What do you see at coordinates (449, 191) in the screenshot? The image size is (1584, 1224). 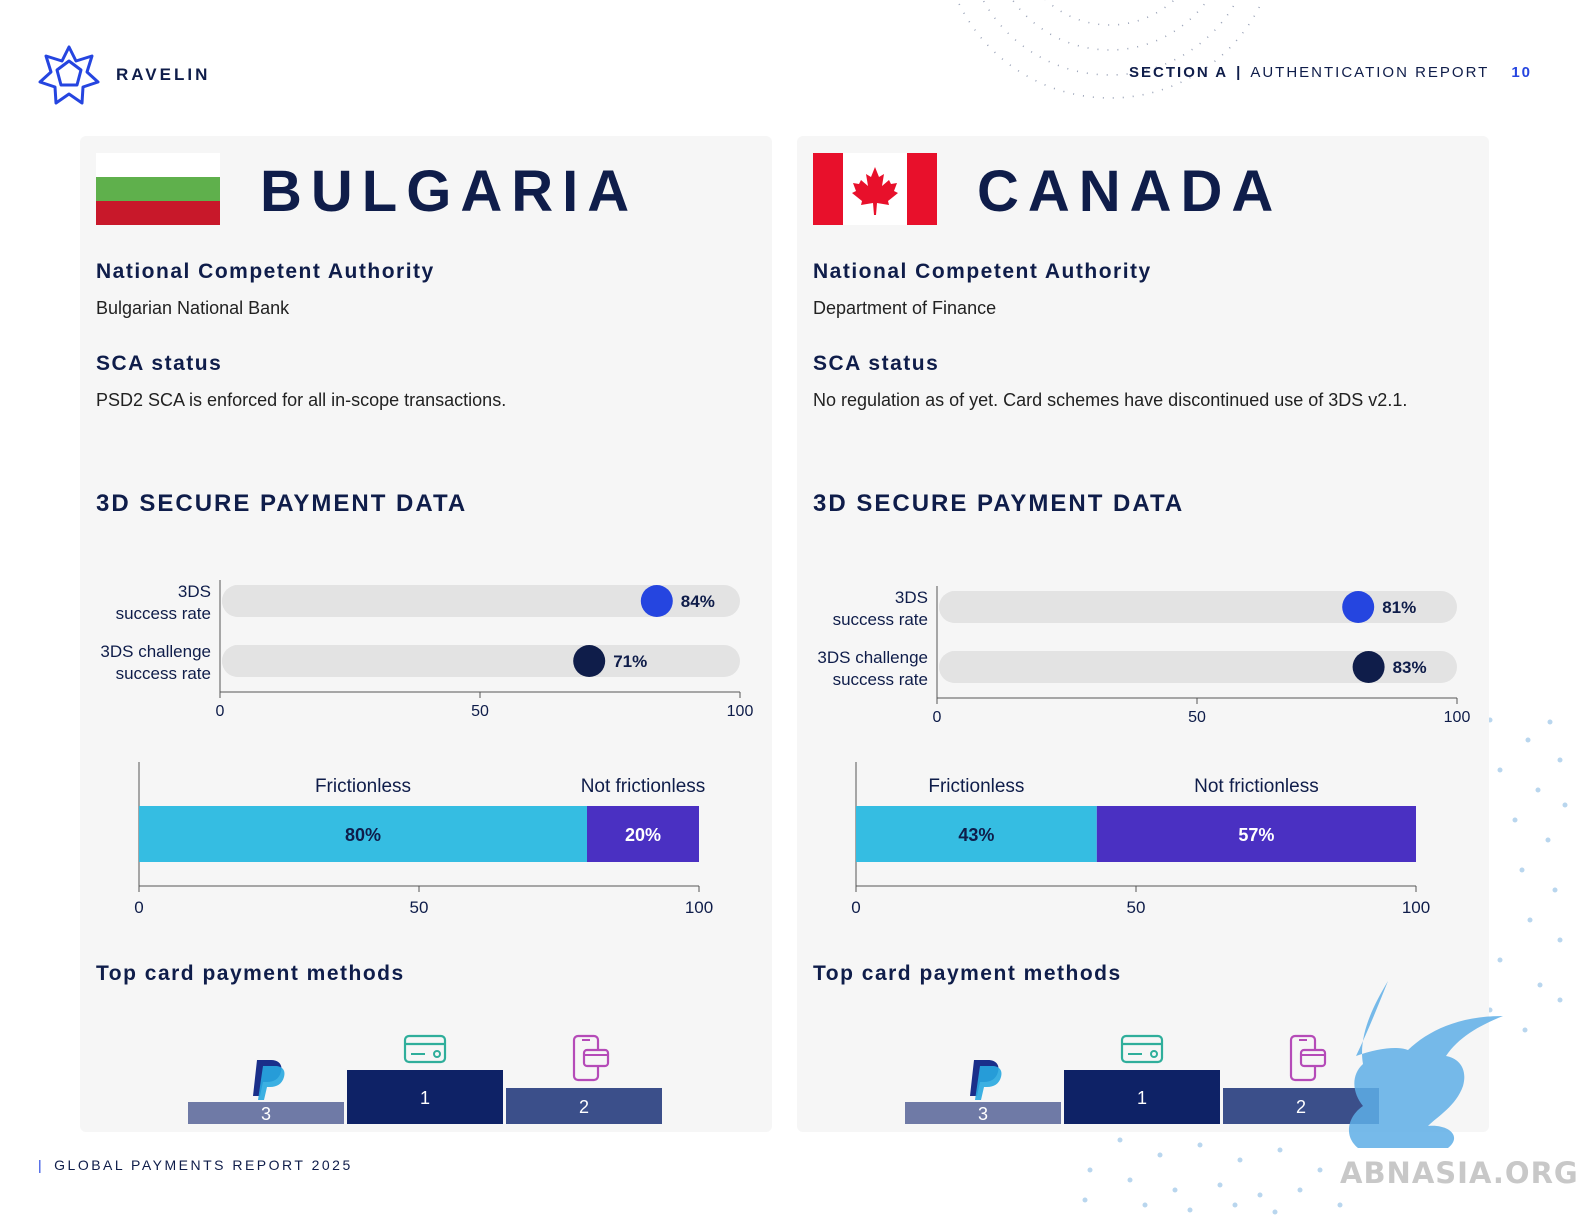 I see `country-name: BULGARIA` at bounding box center [449, 191].